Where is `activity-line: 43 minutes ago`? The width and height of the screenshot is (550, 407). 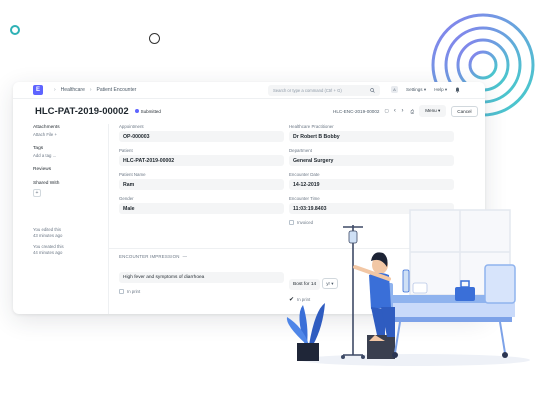 activity-line: 43 minutes ago is located at coordinates (48, 236).